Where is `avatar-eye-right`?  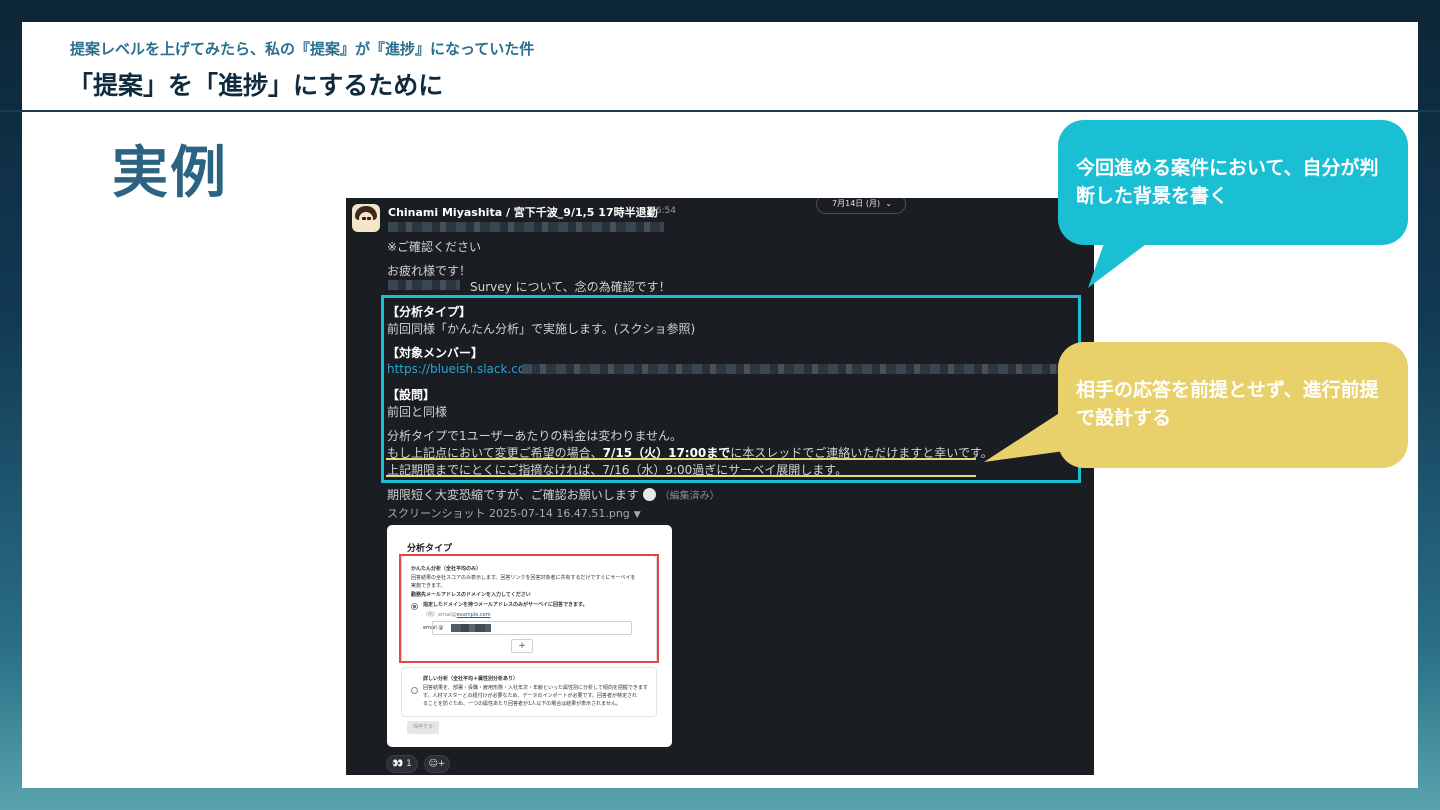
avatar-eye-right is located at coordinates (369, 218).